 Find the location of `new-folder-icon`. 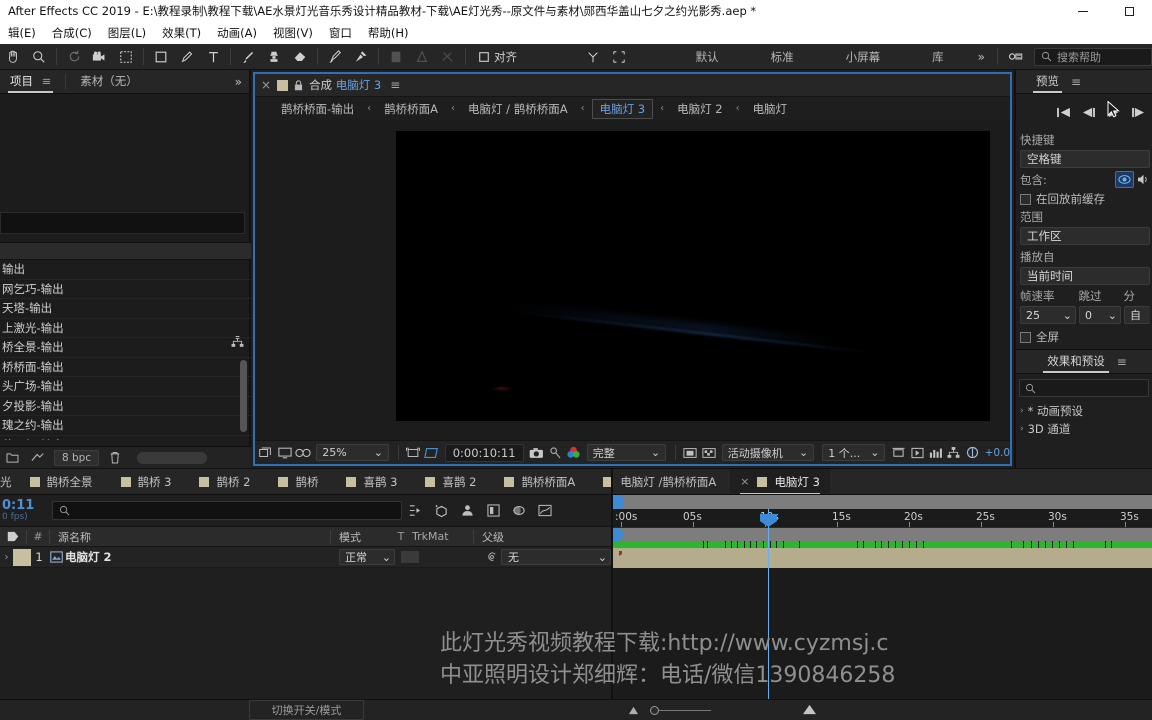

new-folder-icon is located at coordinates (12, 458).